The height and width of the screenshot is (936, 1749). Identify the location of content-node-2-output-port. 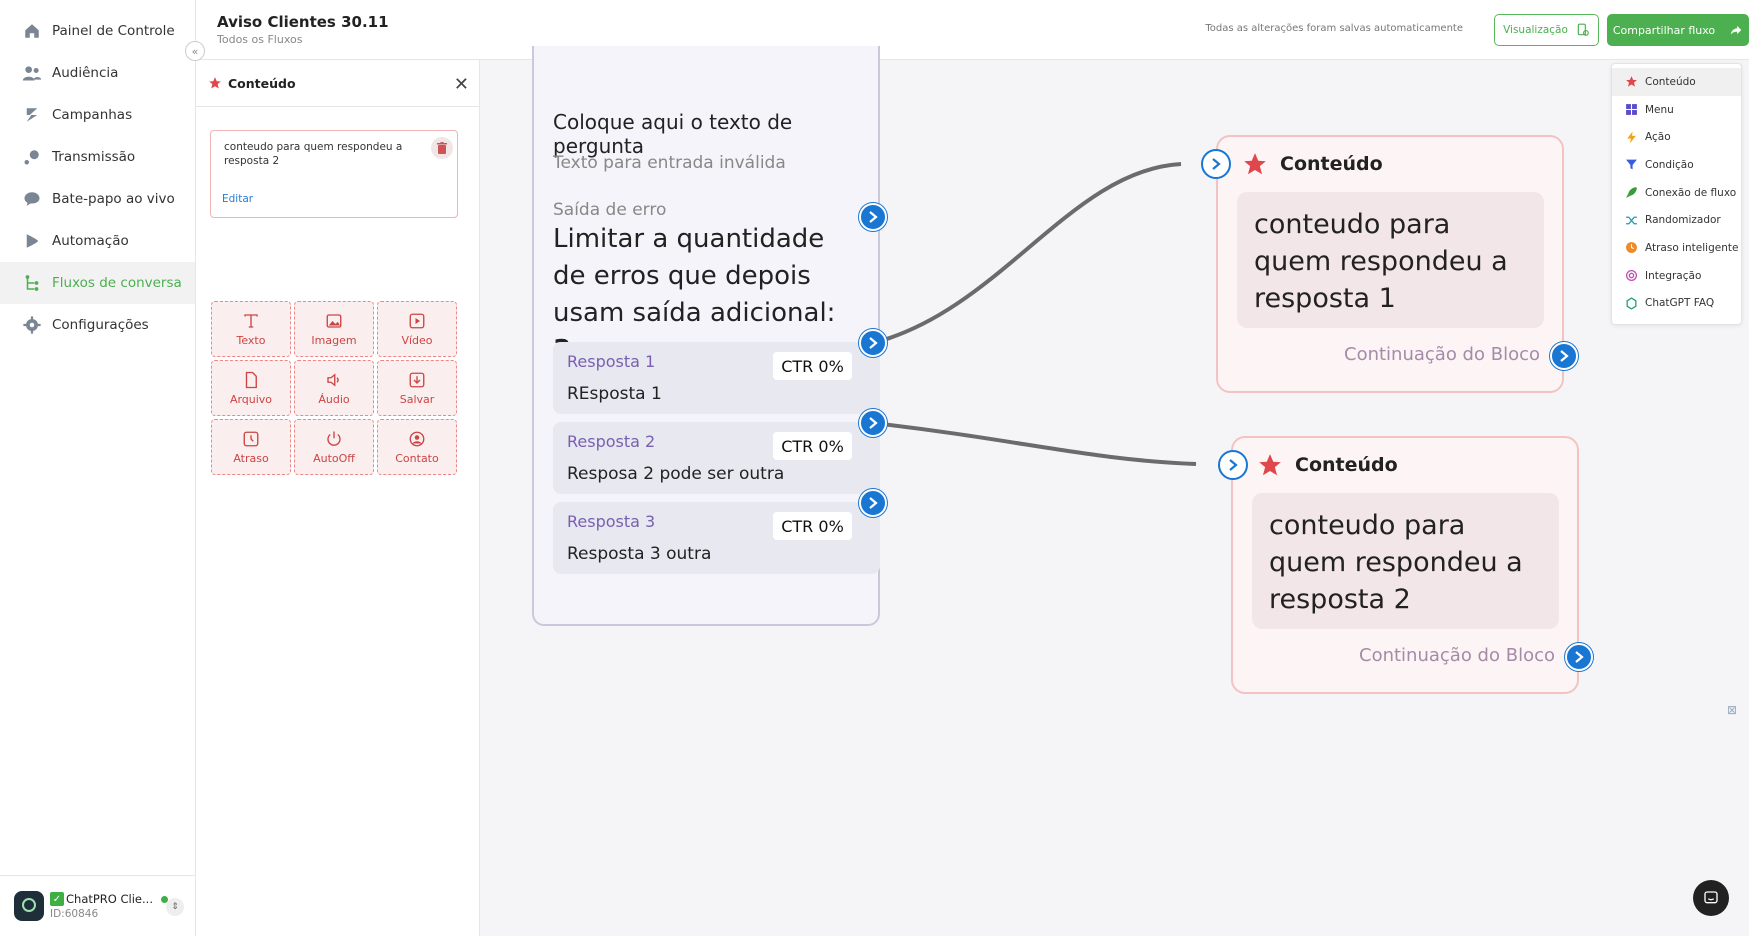
(1579, 657).